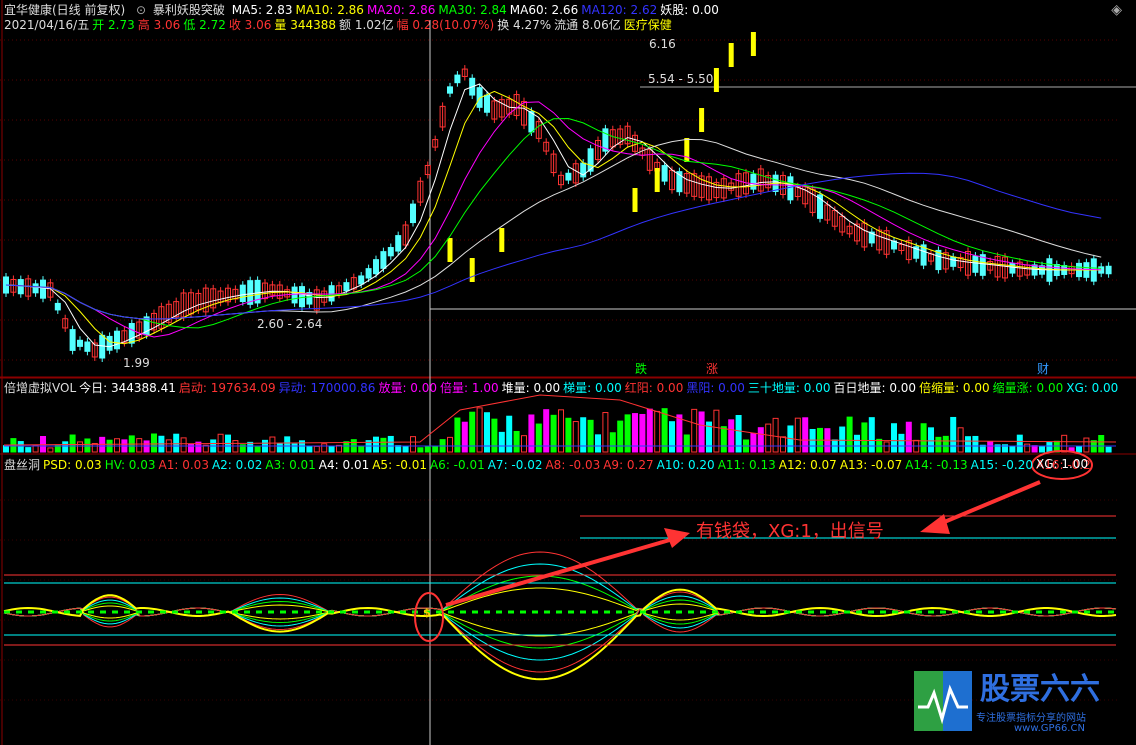  Describe the element at coordinates (136, 363) in the screenshot. I see `low-label: 1.99` at that location.